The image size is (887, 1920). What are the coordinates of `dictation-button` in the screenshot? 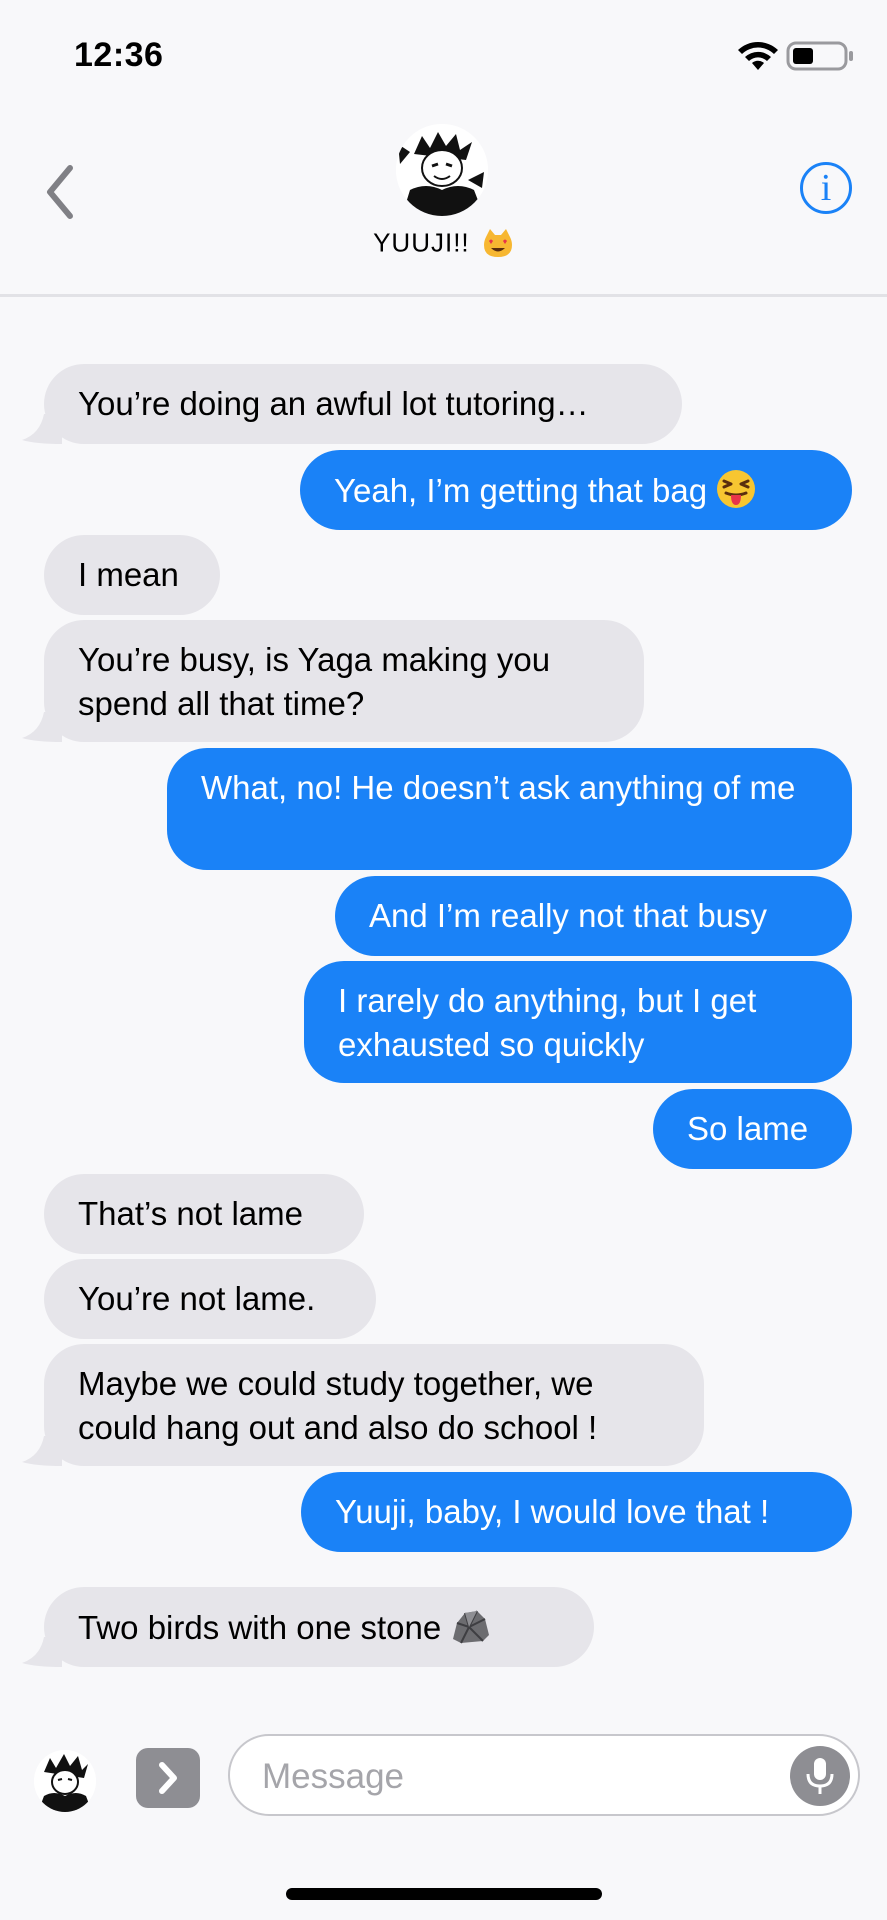 It's located at (820, 1776).